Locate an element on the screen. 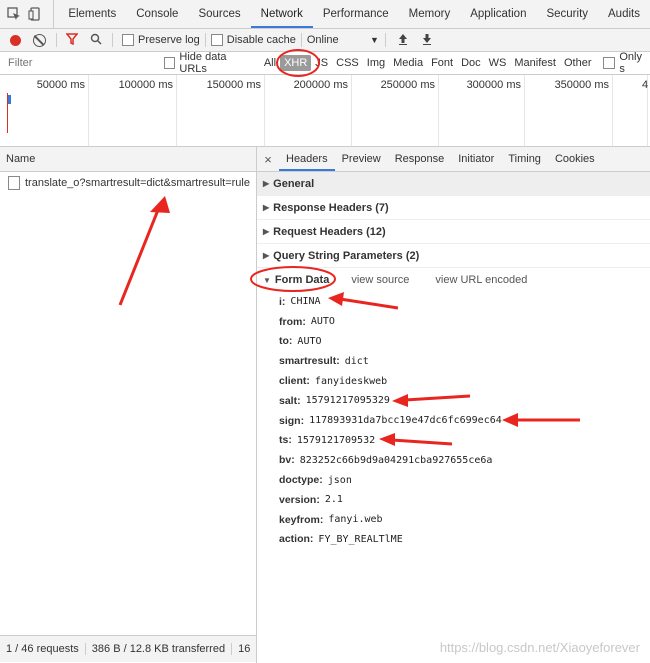 The width and height of the screenshot is (650, 663). type-filter-all: All is located at coordinates (270, 63).